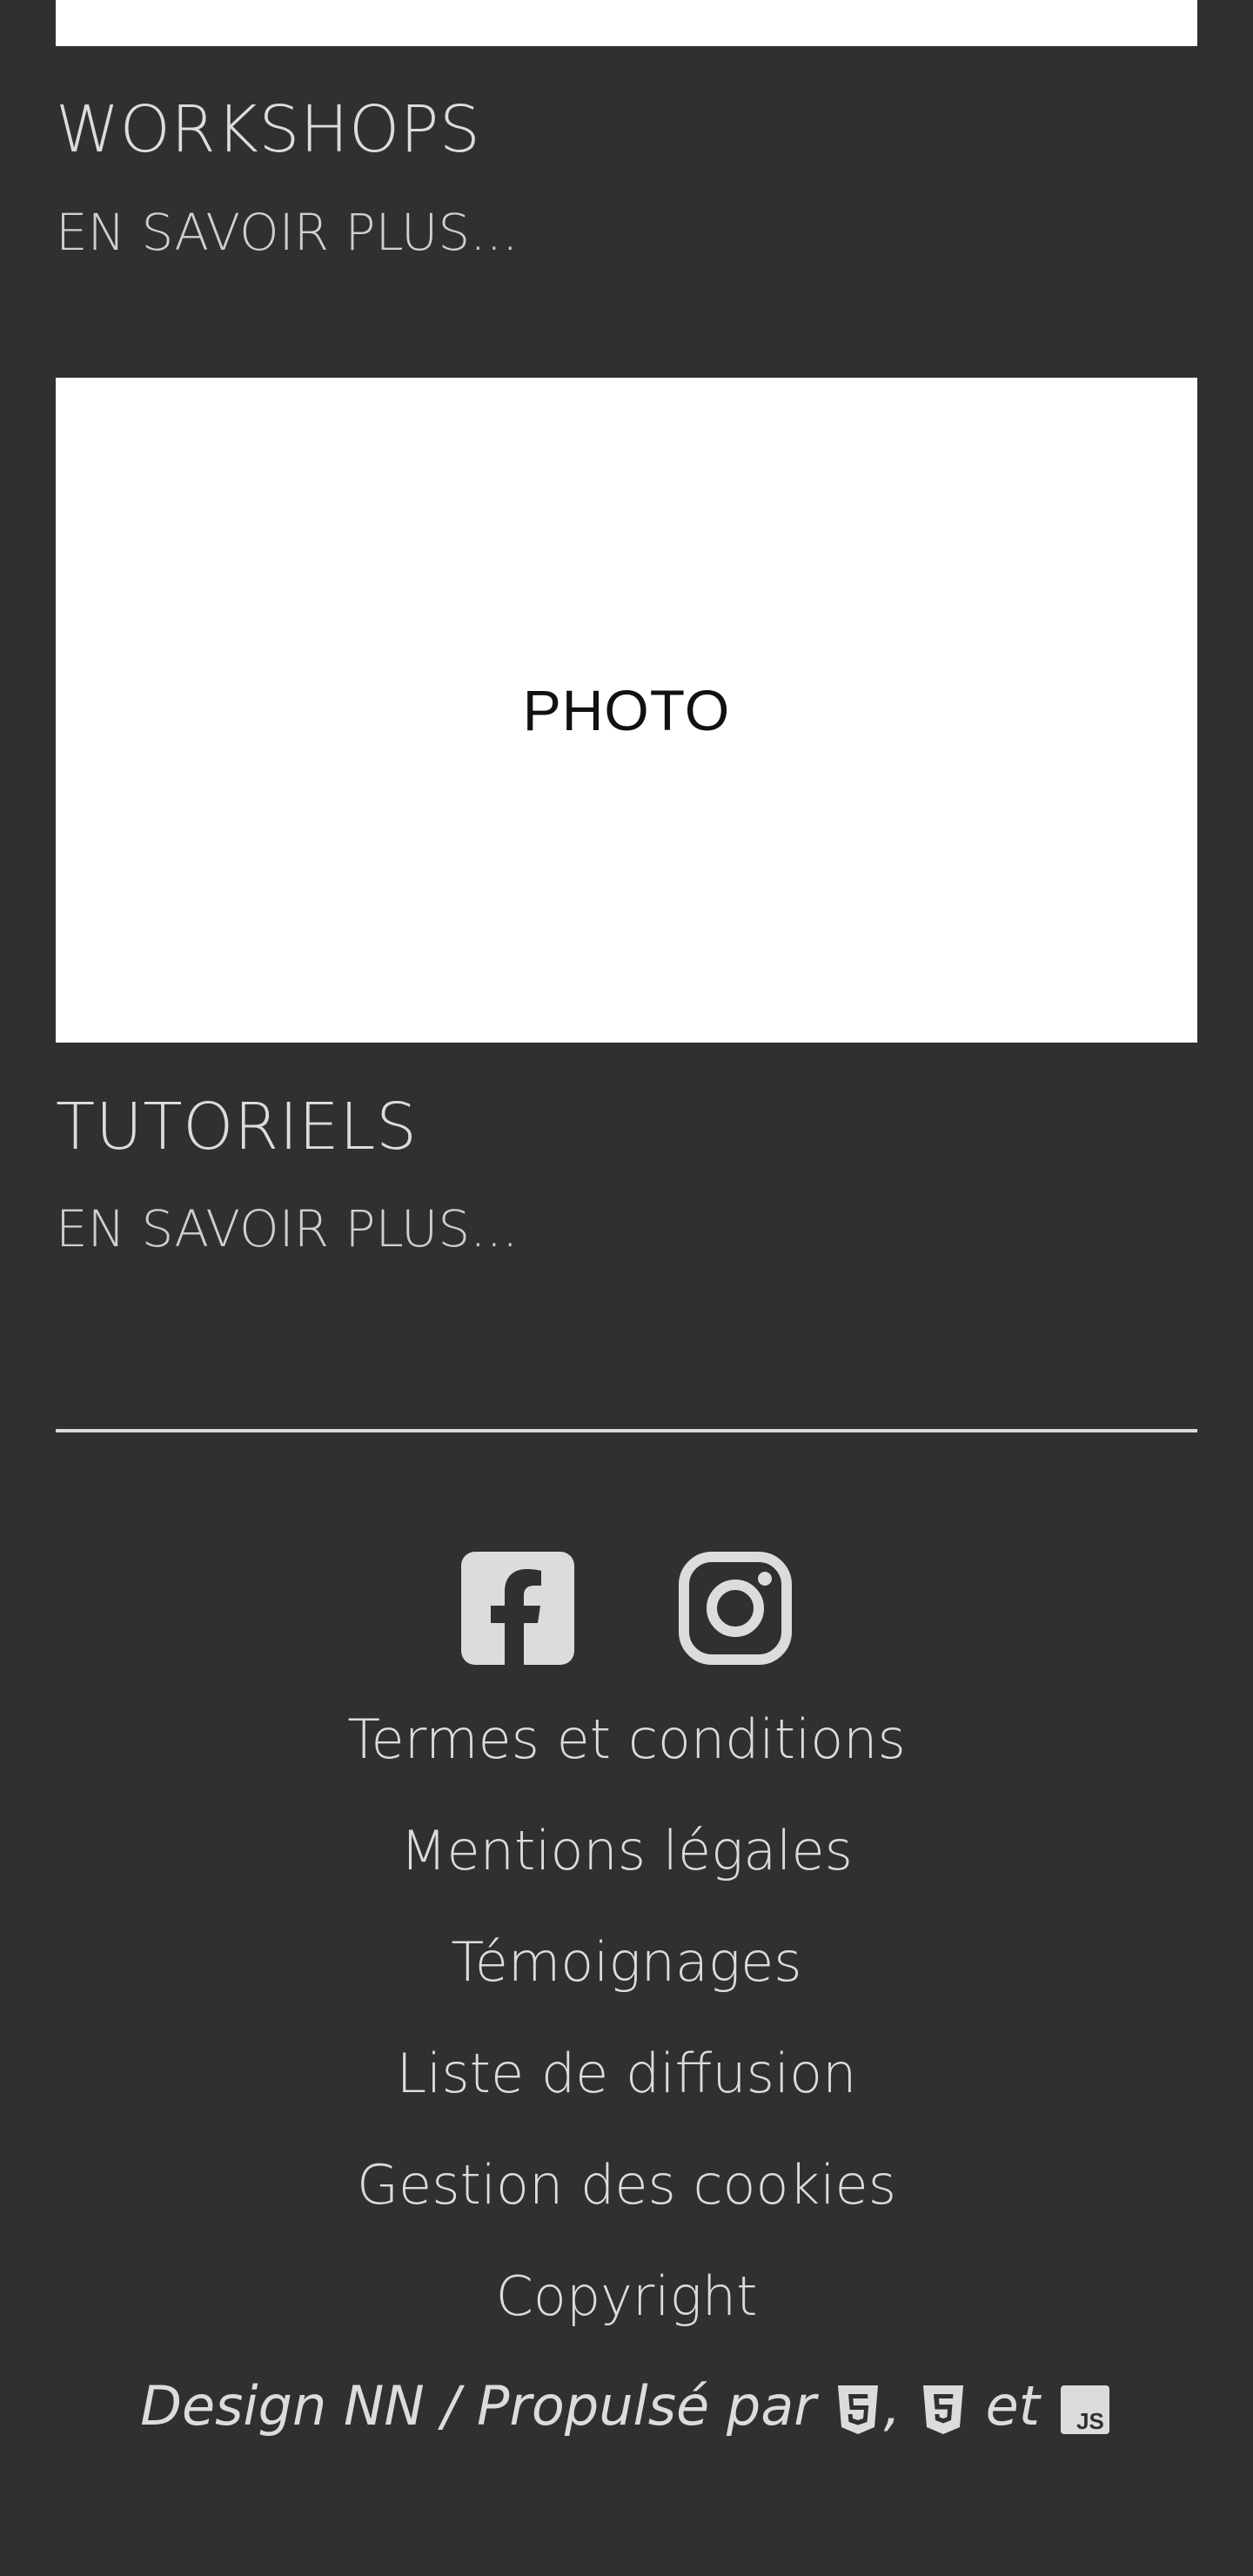 Image resolution: width=1253 pixels, height=2576 pixels. What do you see at coordinates (1090, 2421) in the screenshot?
I see `svg-text: JS` at bounding box center [1090, 2421].